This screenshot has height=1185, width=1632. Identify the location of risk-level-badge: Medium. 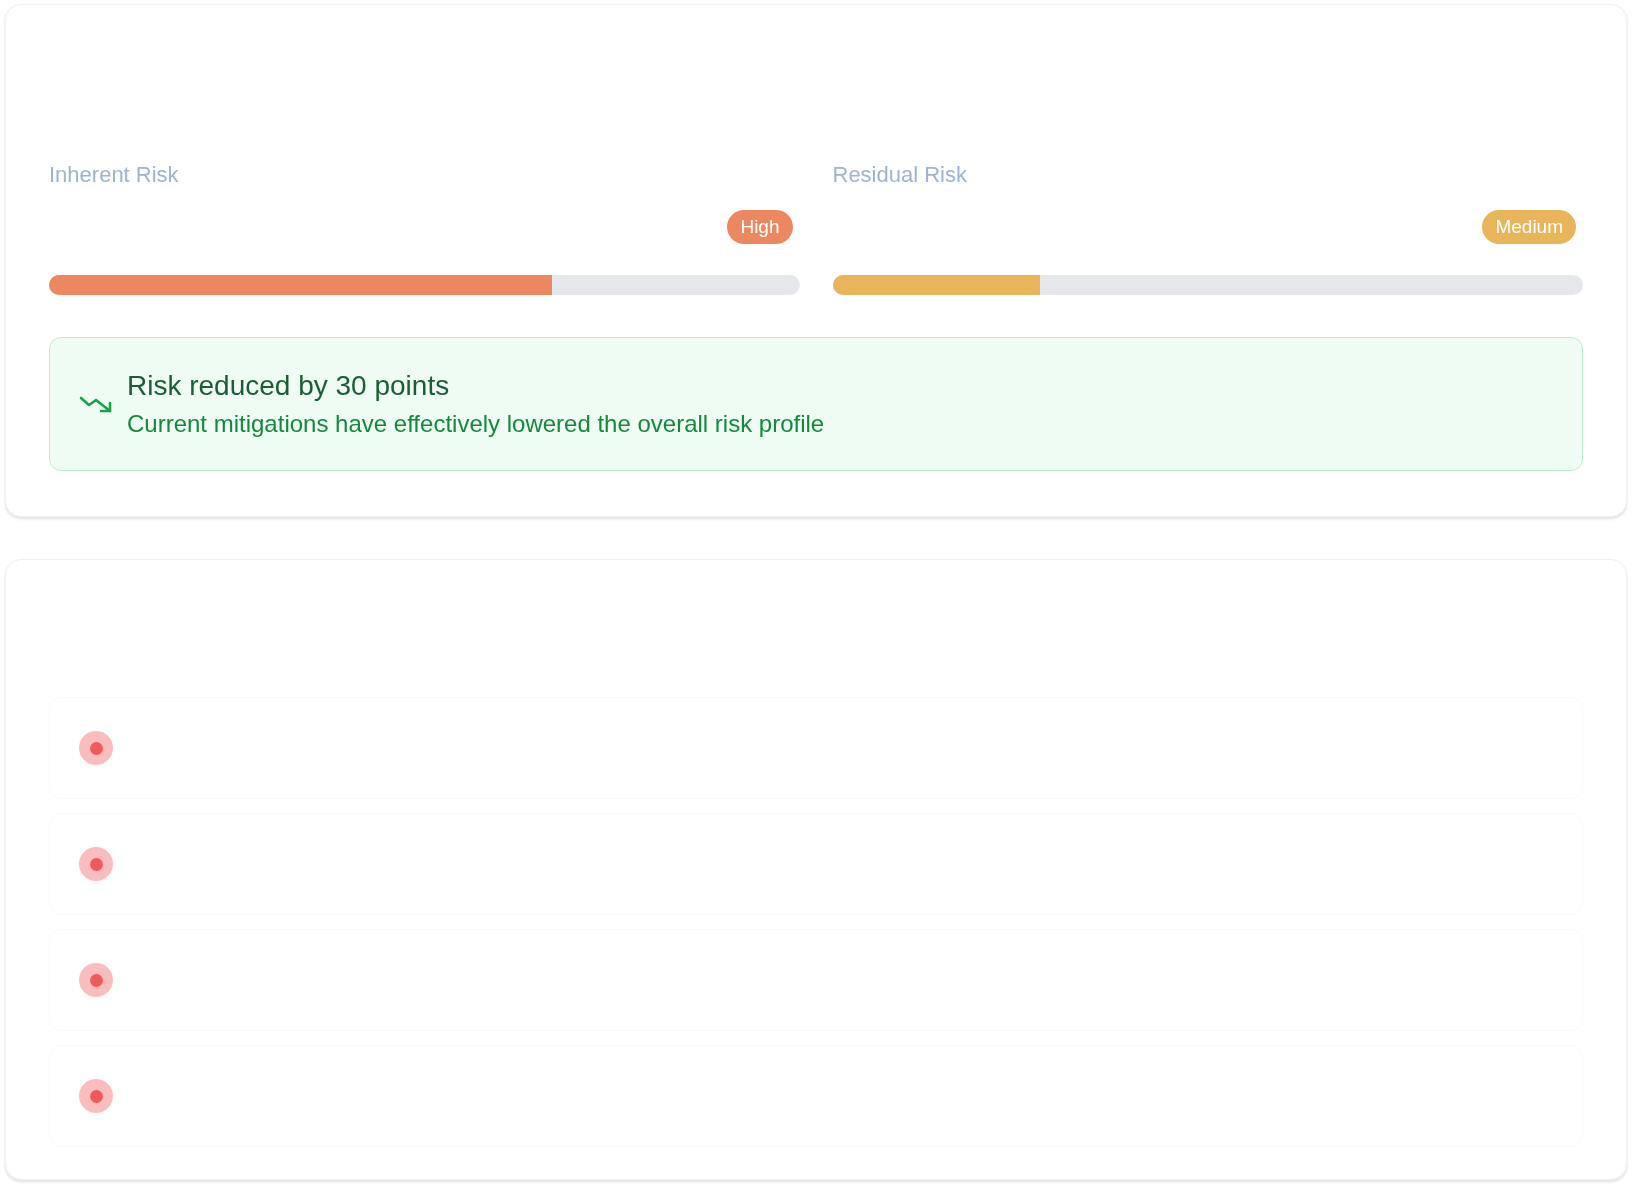
(1529, 227).